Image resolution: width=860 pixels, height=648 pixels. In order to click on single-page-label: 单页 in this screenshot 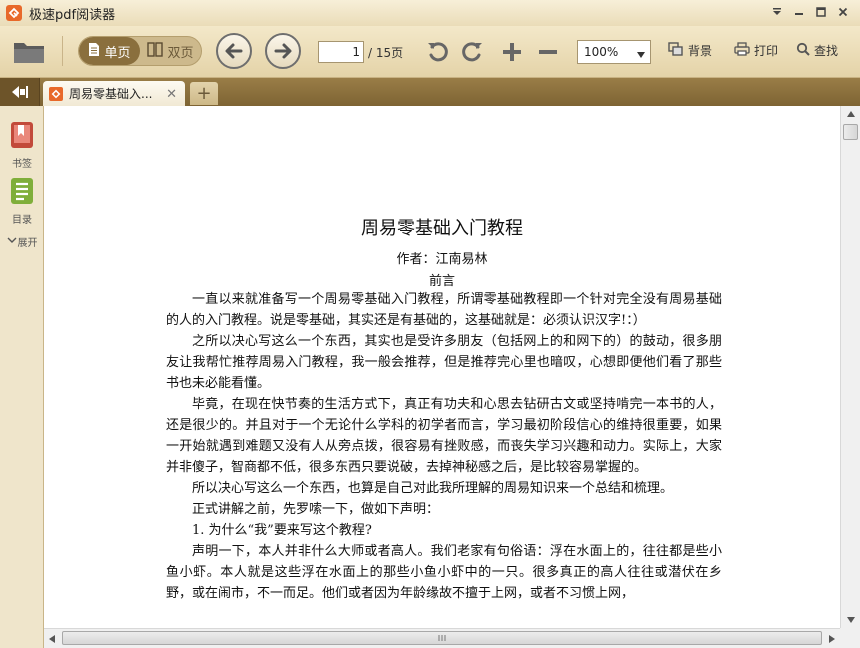, I will do `click(117, 53)`.